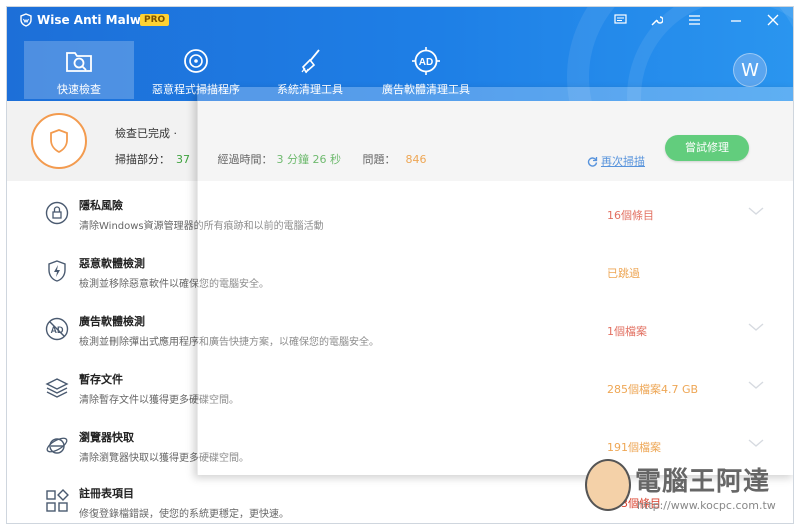 The image size is (800, 530). I want to click on scan-status: 檢查已完成 ·, so click(146, 133).